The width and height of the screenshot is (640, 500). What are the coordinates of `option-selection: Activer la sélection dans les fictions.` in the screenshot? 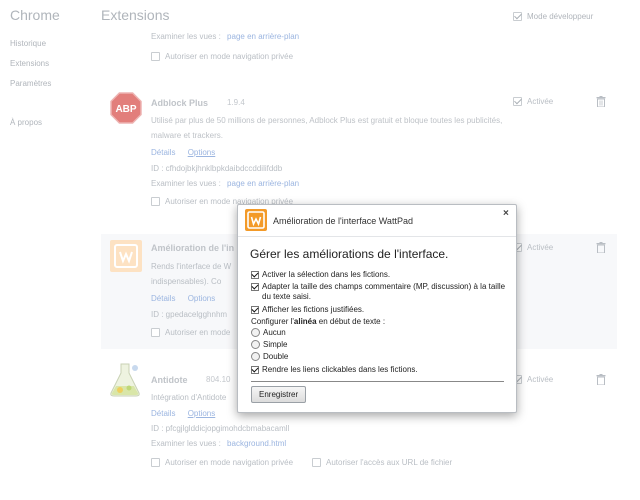 It's located at (378, 275).